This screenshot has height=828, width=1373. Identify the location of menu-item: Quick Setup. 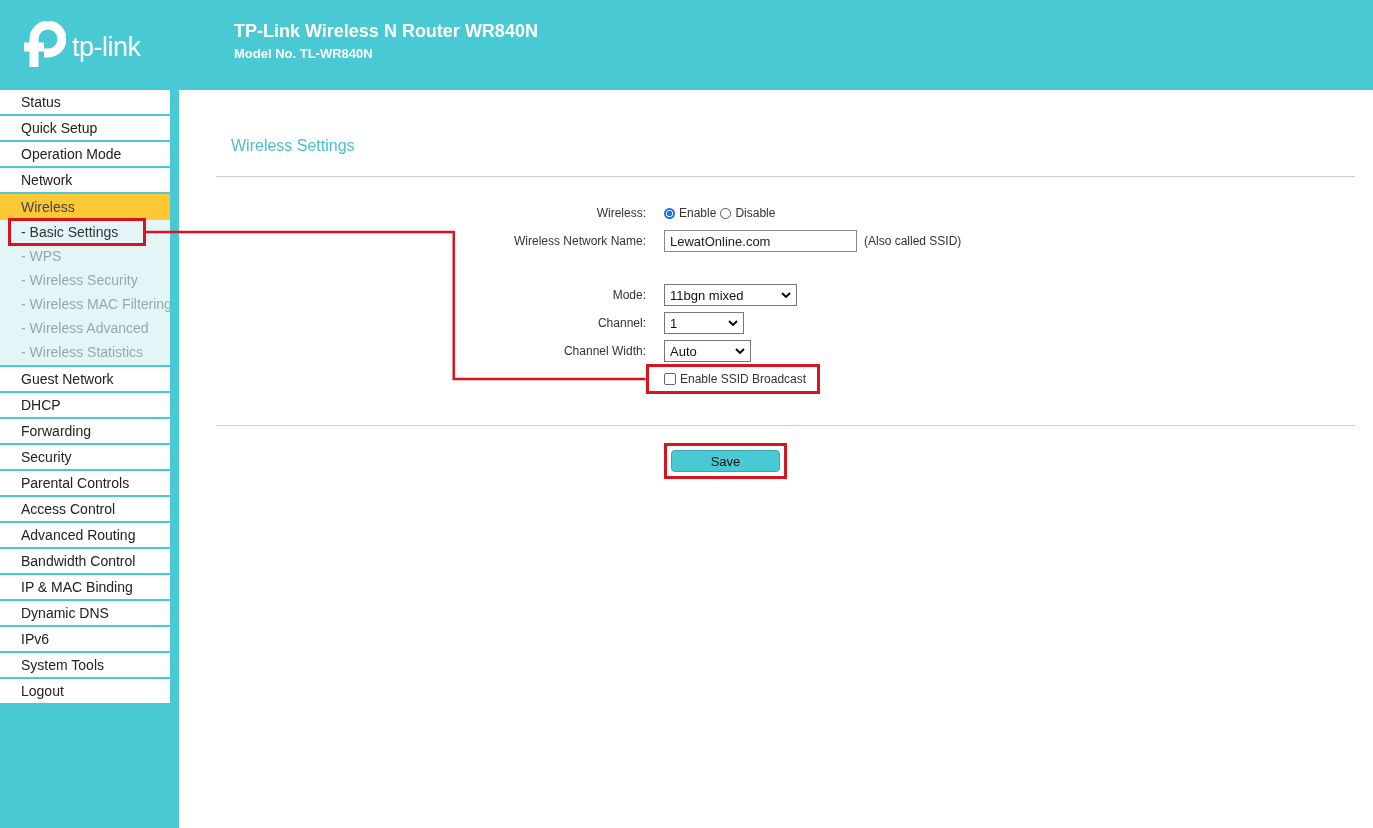
(85, 129).